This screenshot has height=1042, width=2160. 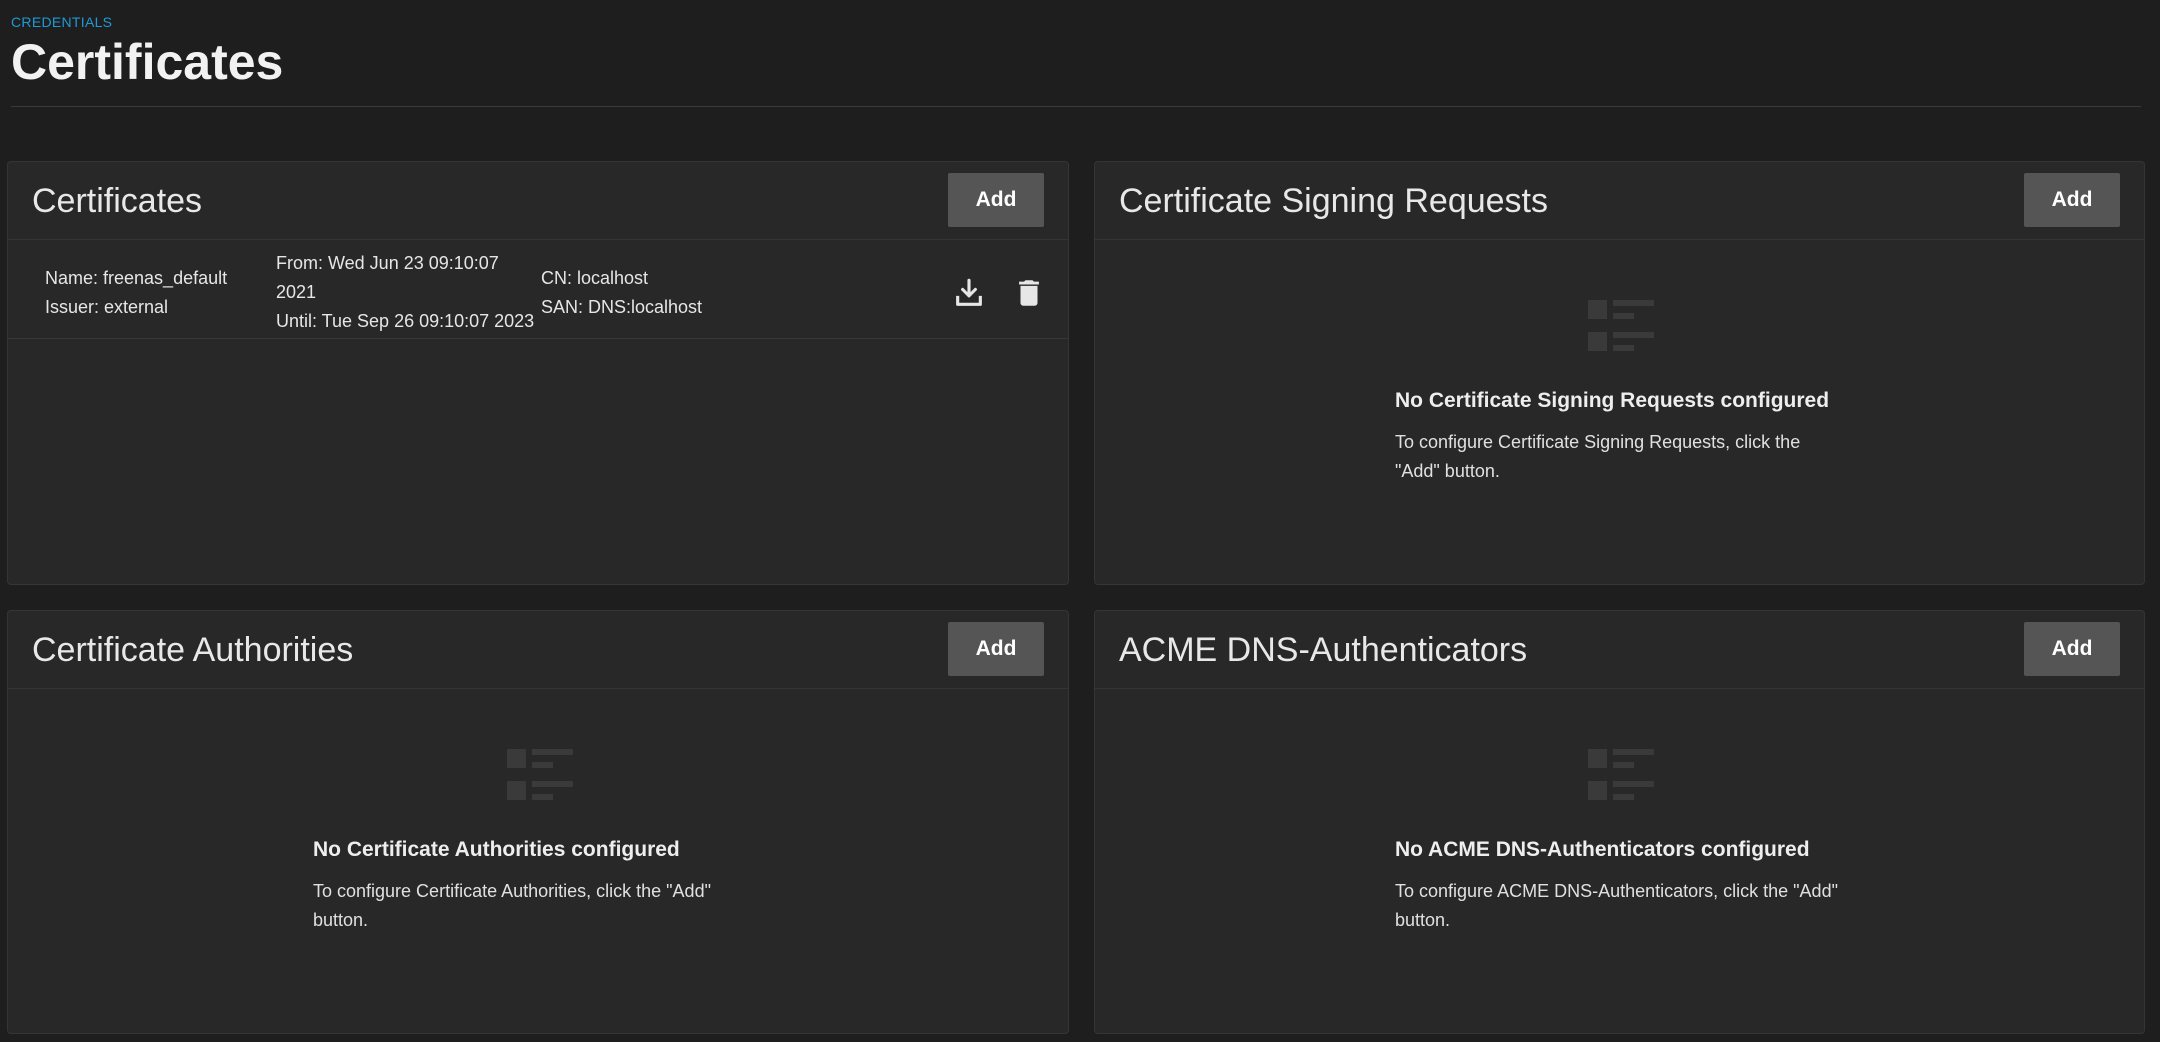 I want to click on cert-from: From: Wed Jun 23 09:10:07, so click(x=387, y=263).